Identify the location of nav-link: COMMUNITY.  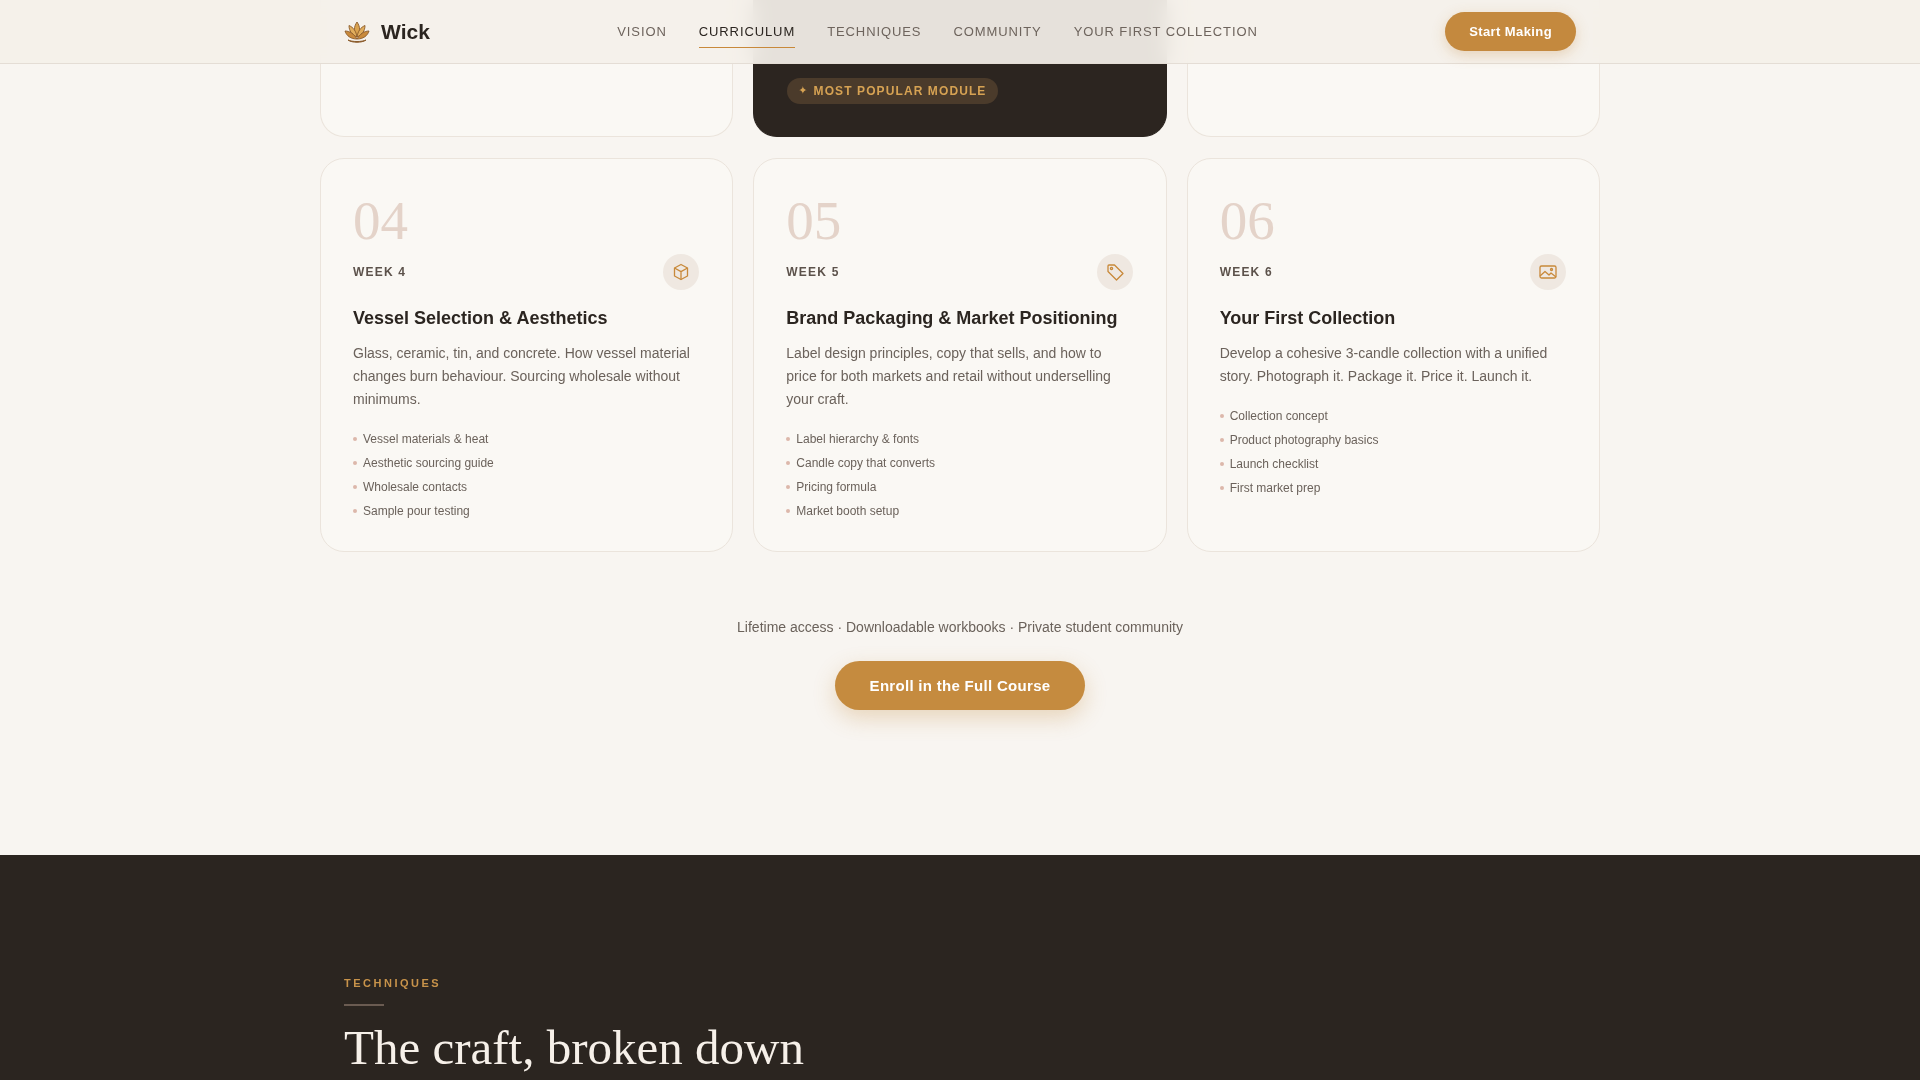
(997, 31).